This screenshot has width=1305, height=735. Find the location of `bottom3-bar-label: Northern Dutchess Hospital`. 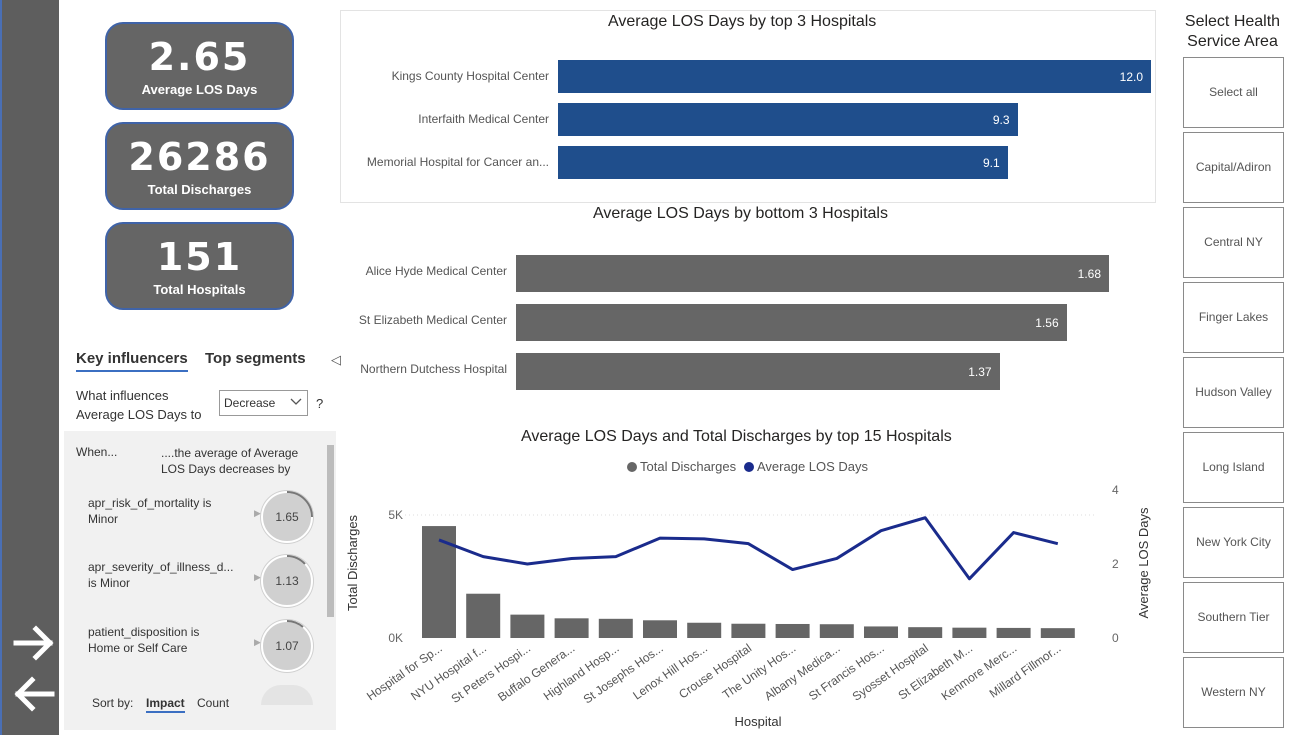

bottom3-bar-label: Northern Dutchess Hospital is located at coordinates (433, 369).